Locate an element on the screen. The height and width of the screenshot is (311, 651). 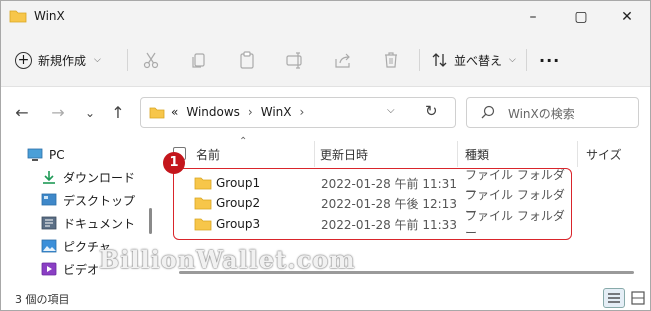
details-view-button is located at coordinates (614, 298).